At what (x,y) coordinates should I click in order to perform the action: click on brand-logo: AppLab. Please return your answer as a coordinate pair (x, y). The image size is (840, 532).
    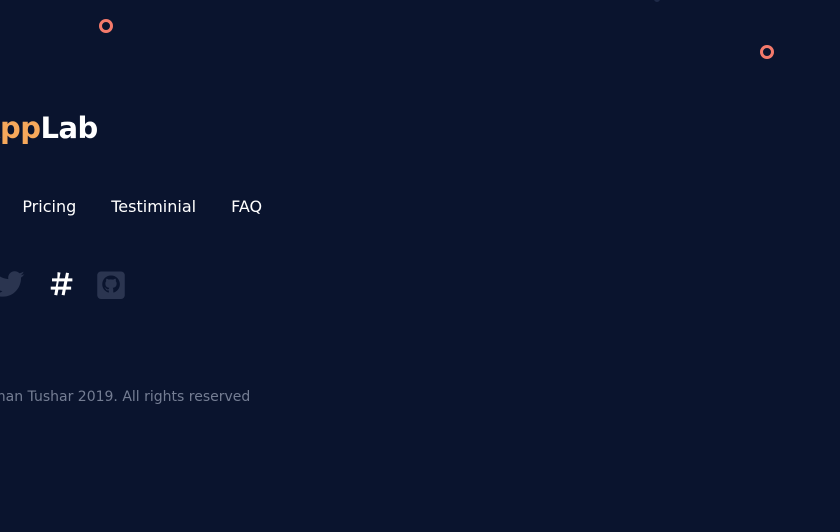
    Looking at the image, I should click on (49, 128).